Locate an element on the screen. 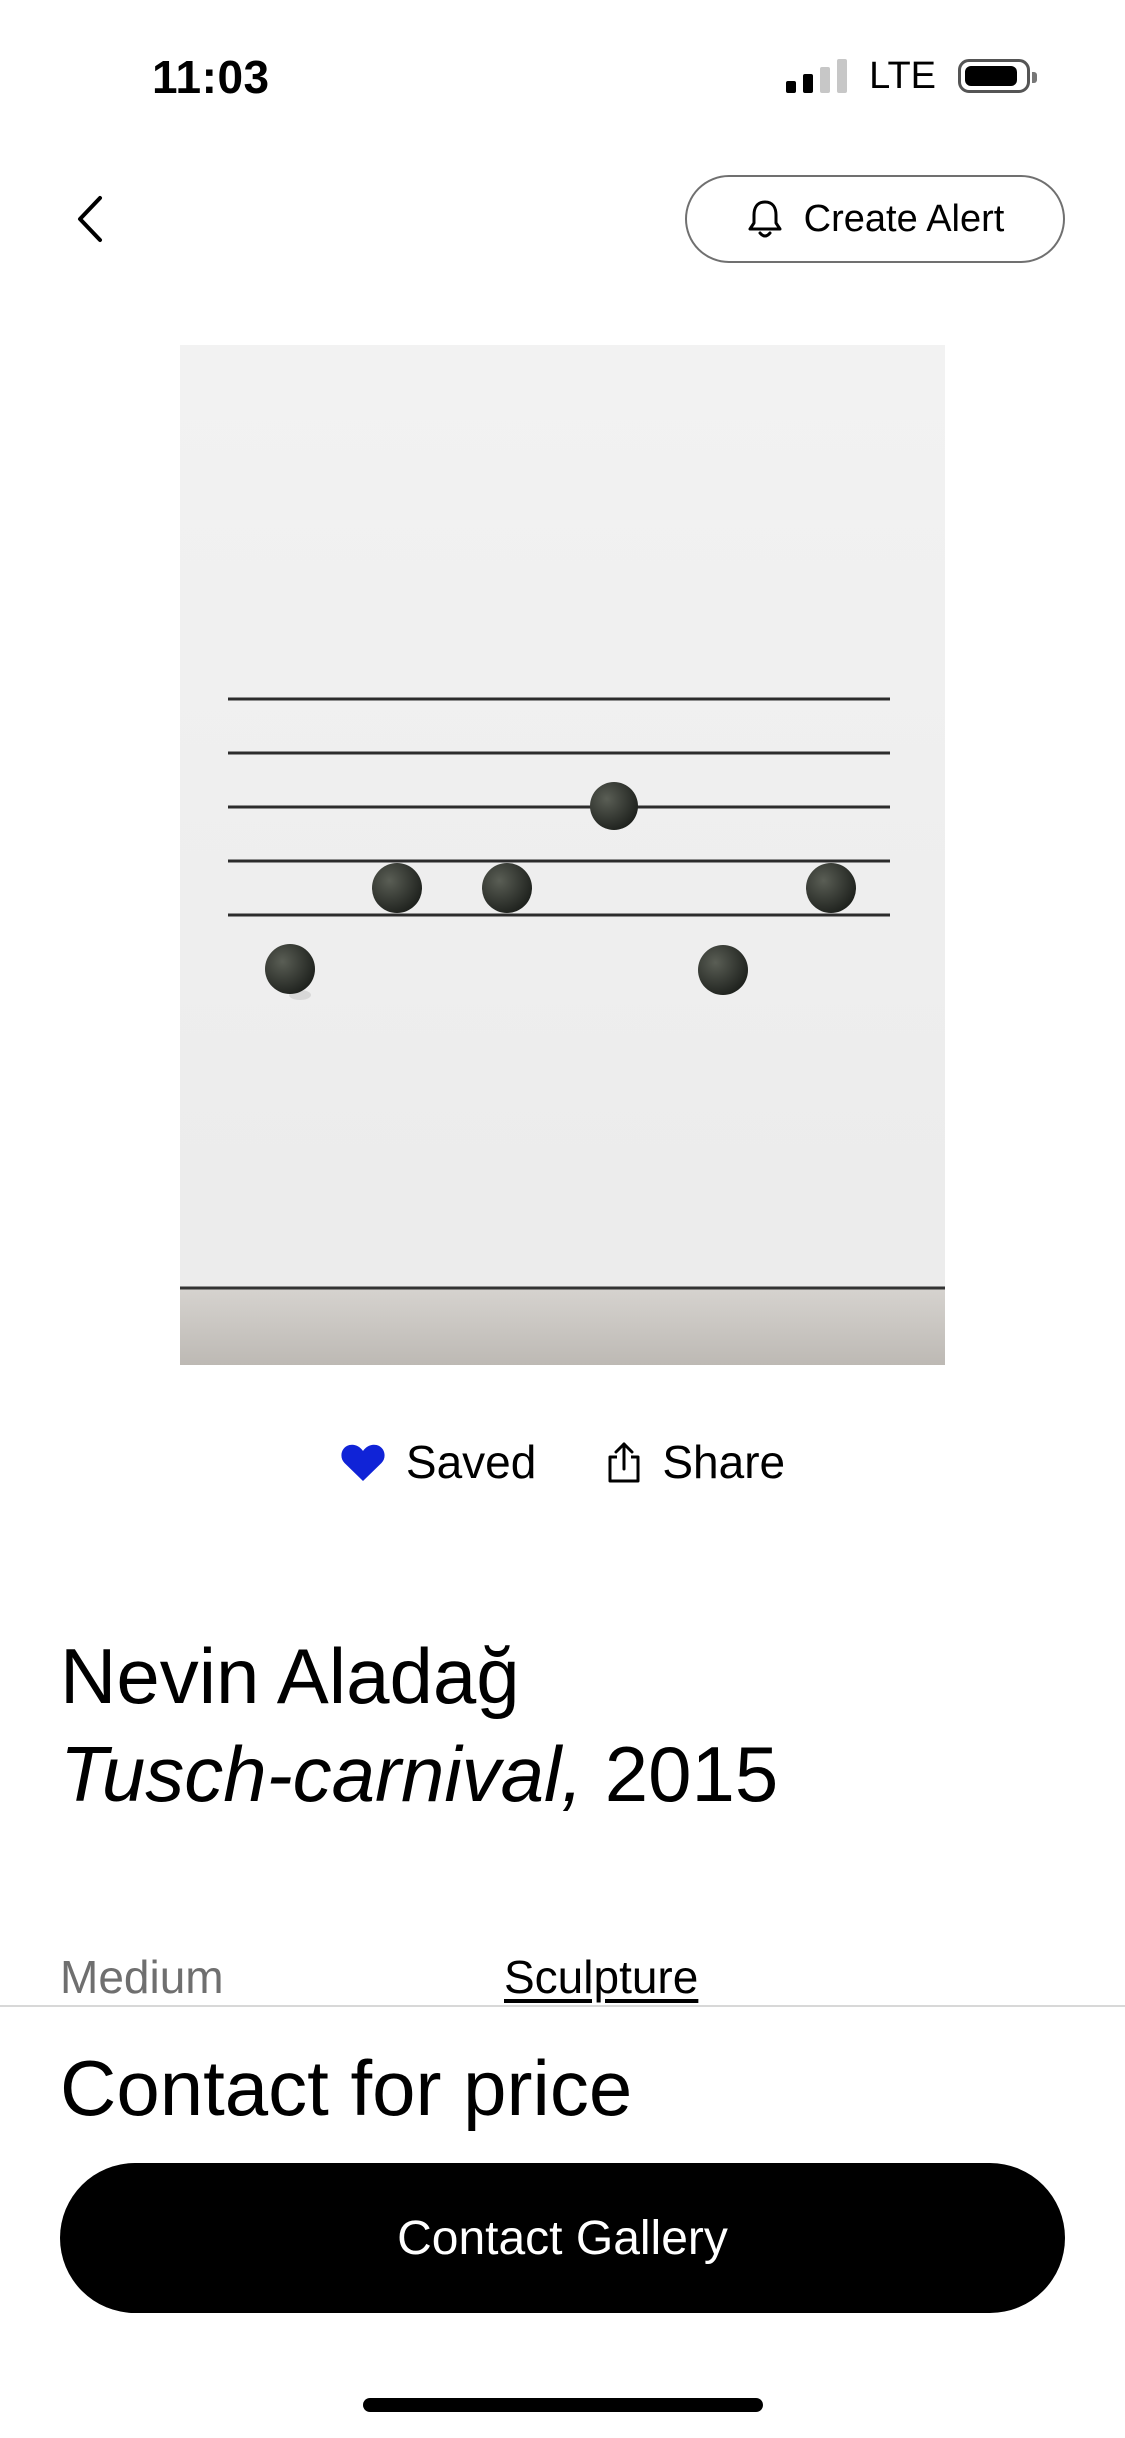 The image size is (1125, 2438). artist-name: Nevin Aladağ is located at coordinates (290, 1676).